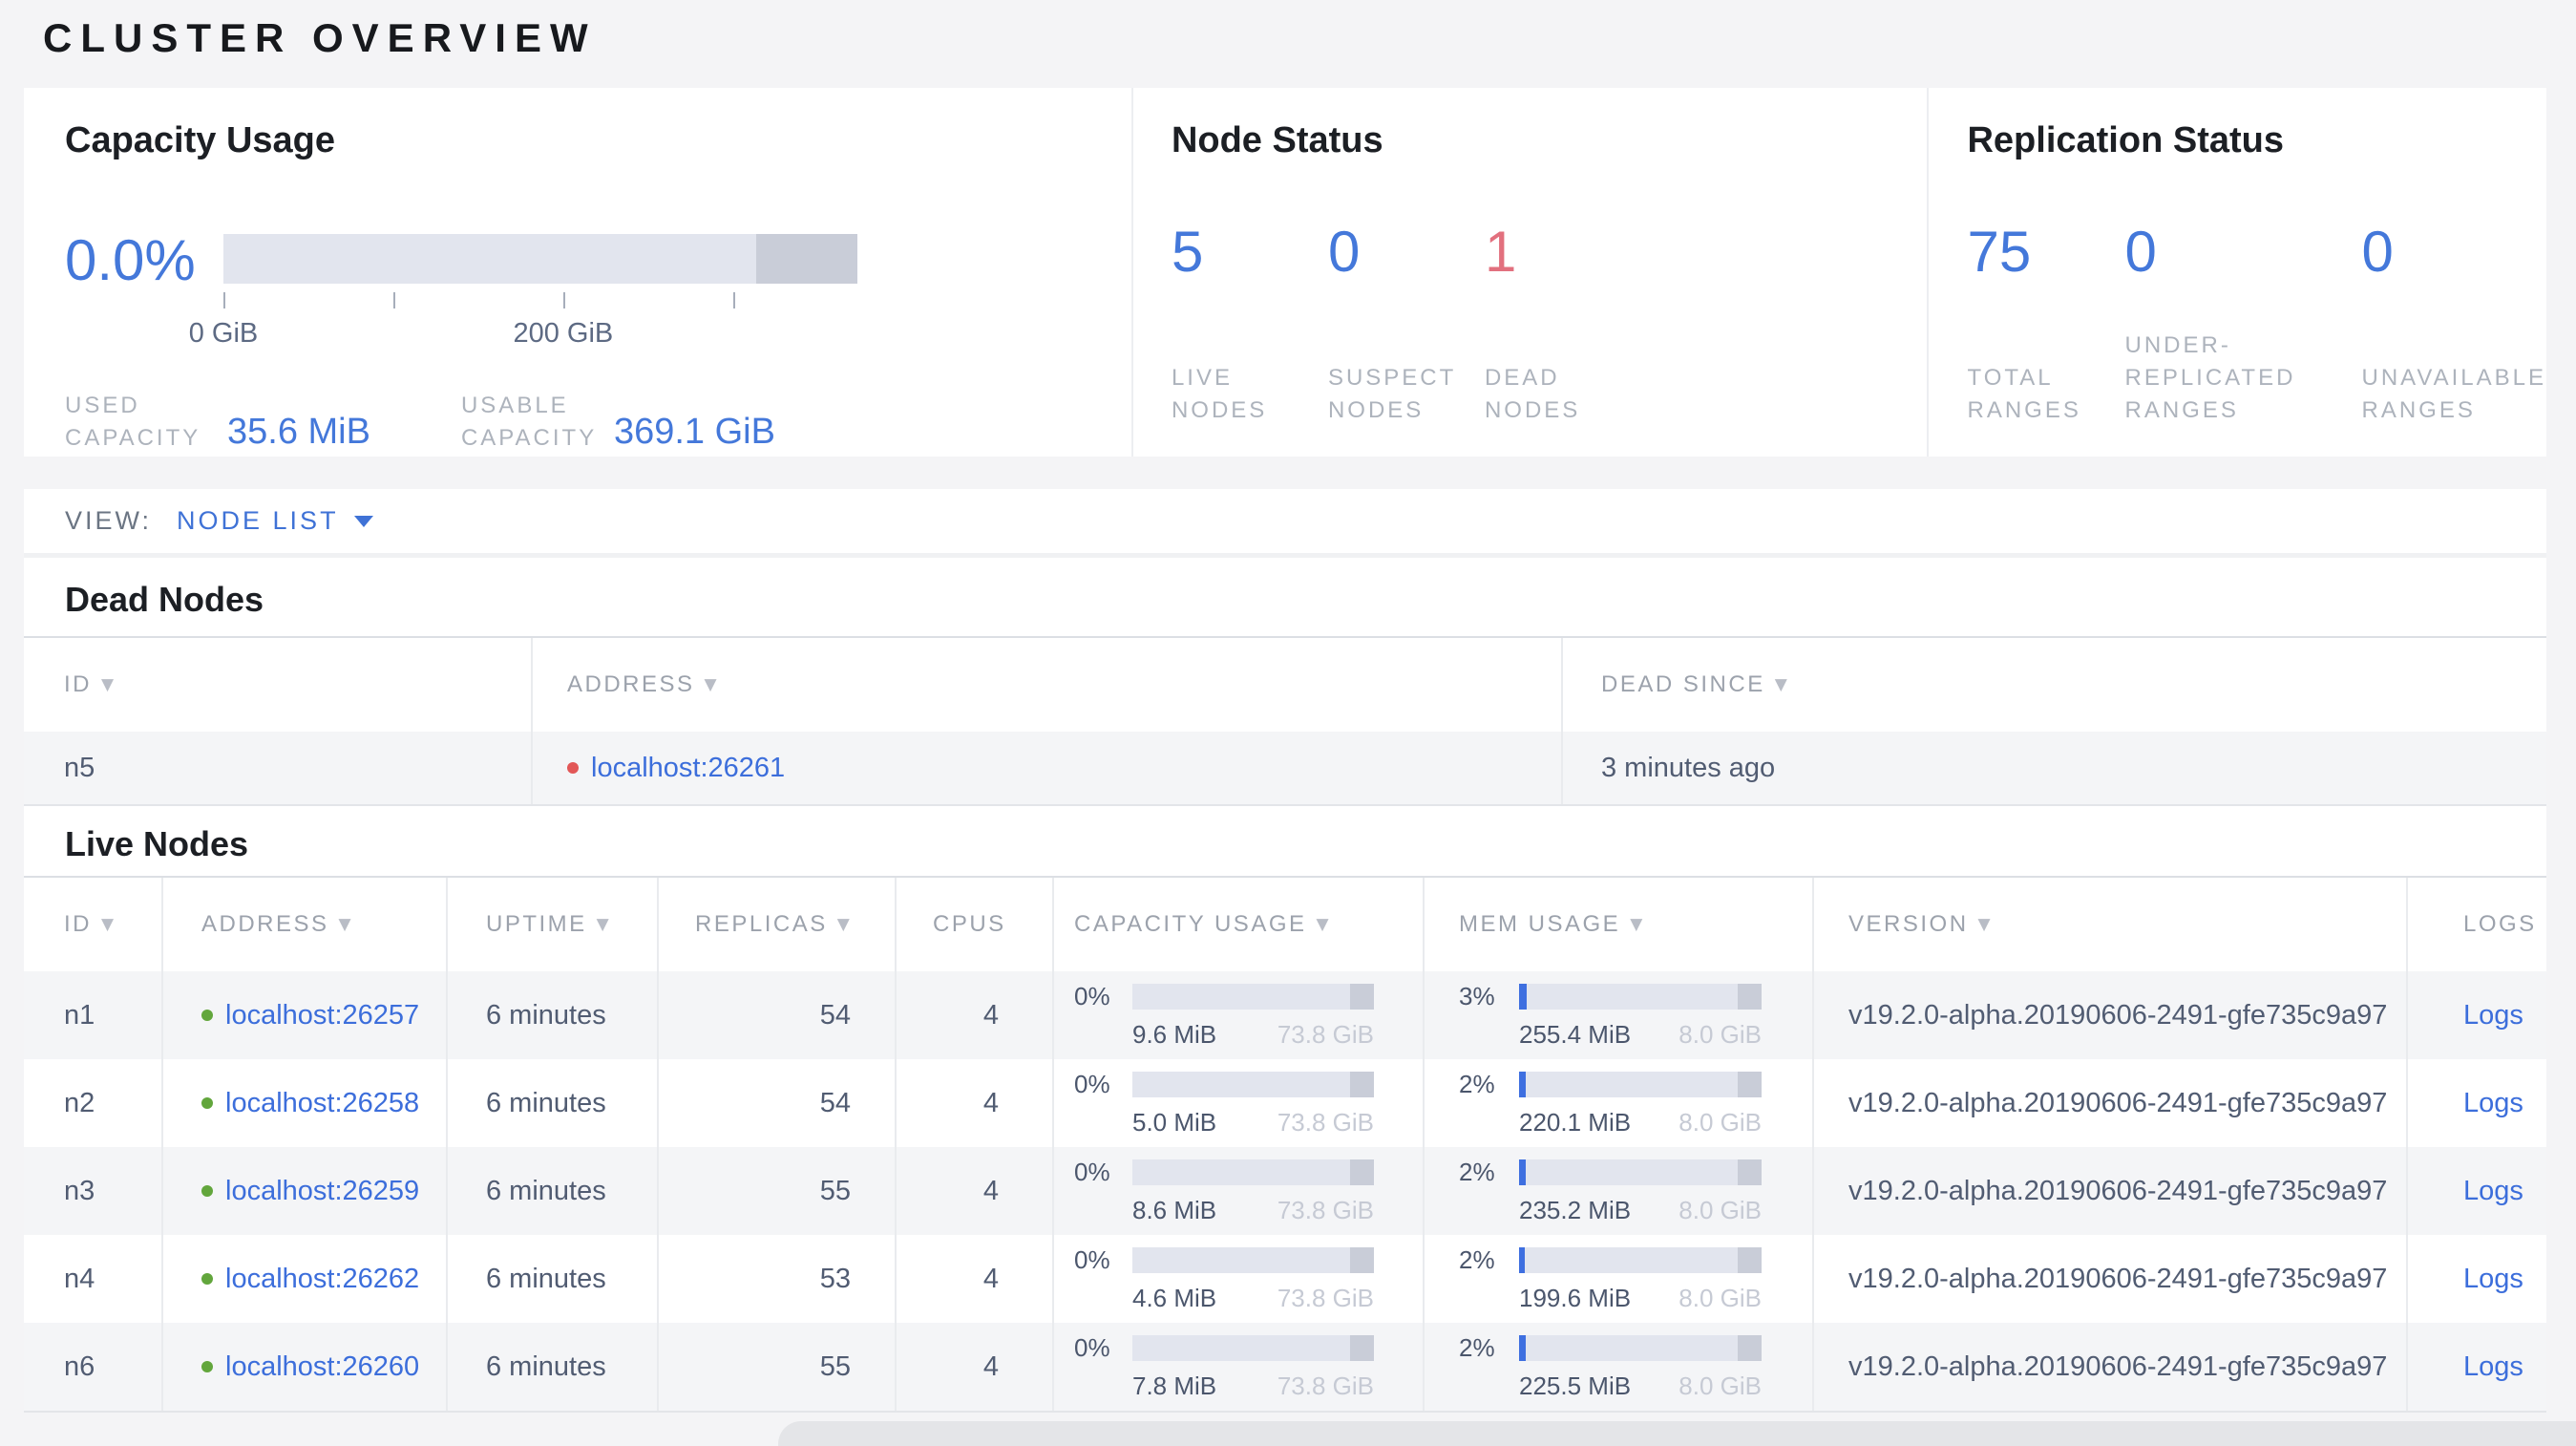 This screenshot has width=2576, height=1446. I want to click on column-header-mem-usage: MEM USAGE ▼, so click(1619, 924).